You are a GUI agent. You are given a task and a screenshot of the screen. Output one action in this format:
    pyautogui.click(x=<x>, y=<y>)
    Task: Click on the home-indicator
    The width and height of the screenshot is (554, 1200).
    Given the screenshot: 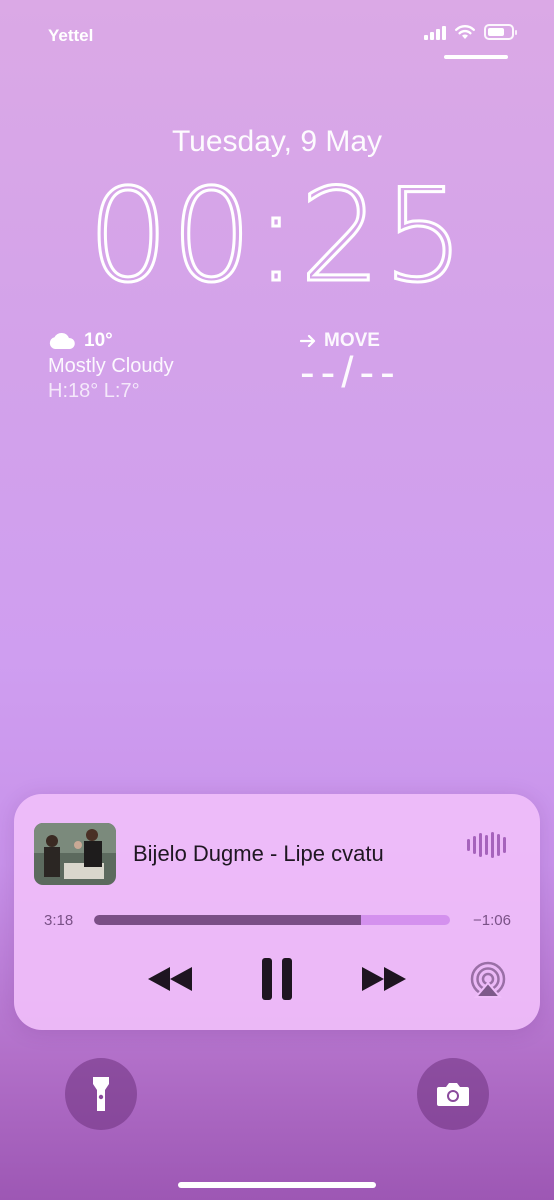 What is the action you would take?
    pyautogui.click(x=277, y=1185)
    